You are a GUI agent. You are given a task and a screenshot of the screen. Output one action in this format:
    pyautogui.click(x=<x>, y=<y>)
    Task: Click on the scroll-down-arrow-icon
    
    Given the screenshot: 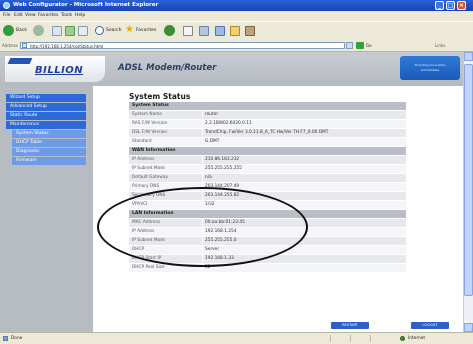 What is the action you would take?
    pyautogui.click(x=468, y=327)
    